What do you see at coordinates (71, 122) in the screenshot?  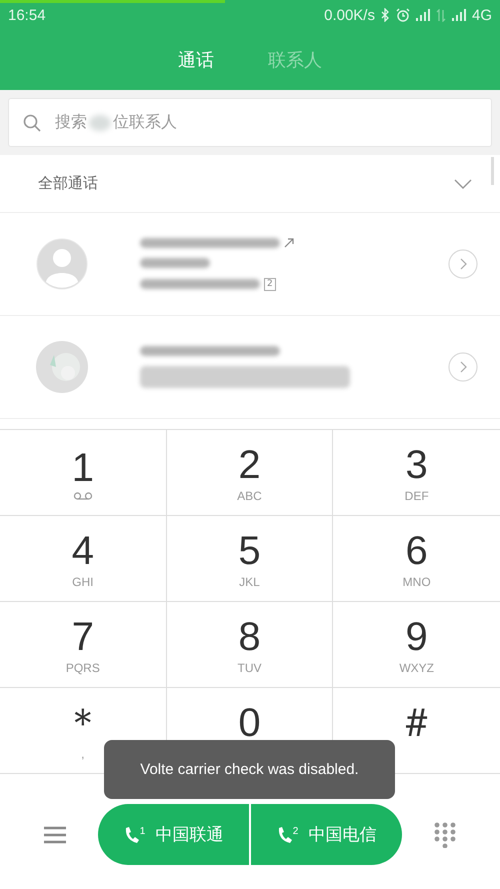 I see `placeholder-text: 搜索` at bounding box center [71, 122].